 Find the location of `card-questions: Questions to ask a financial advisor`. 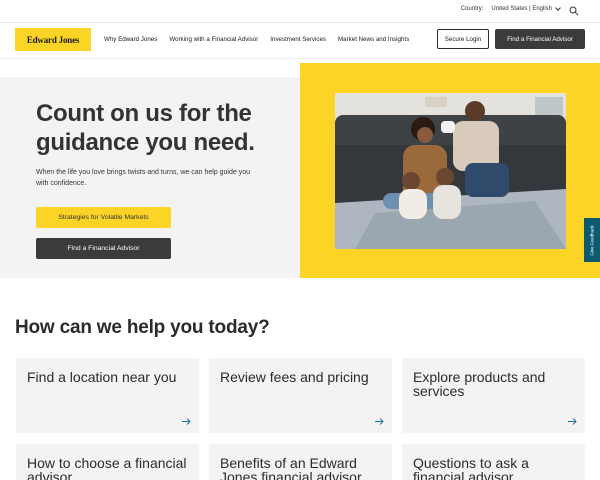

card-questions: Questions to ask a financial advisor is located at coordinates (493, 462).